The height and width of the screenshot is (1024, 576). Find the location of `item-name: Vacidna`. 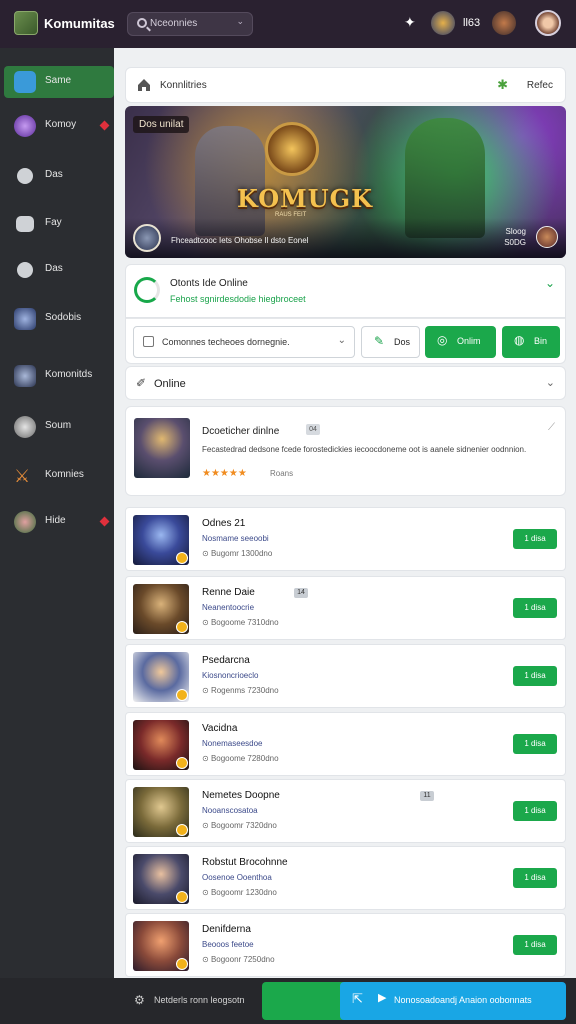

item-name: Vacidna is located at coordinates (220, 728).